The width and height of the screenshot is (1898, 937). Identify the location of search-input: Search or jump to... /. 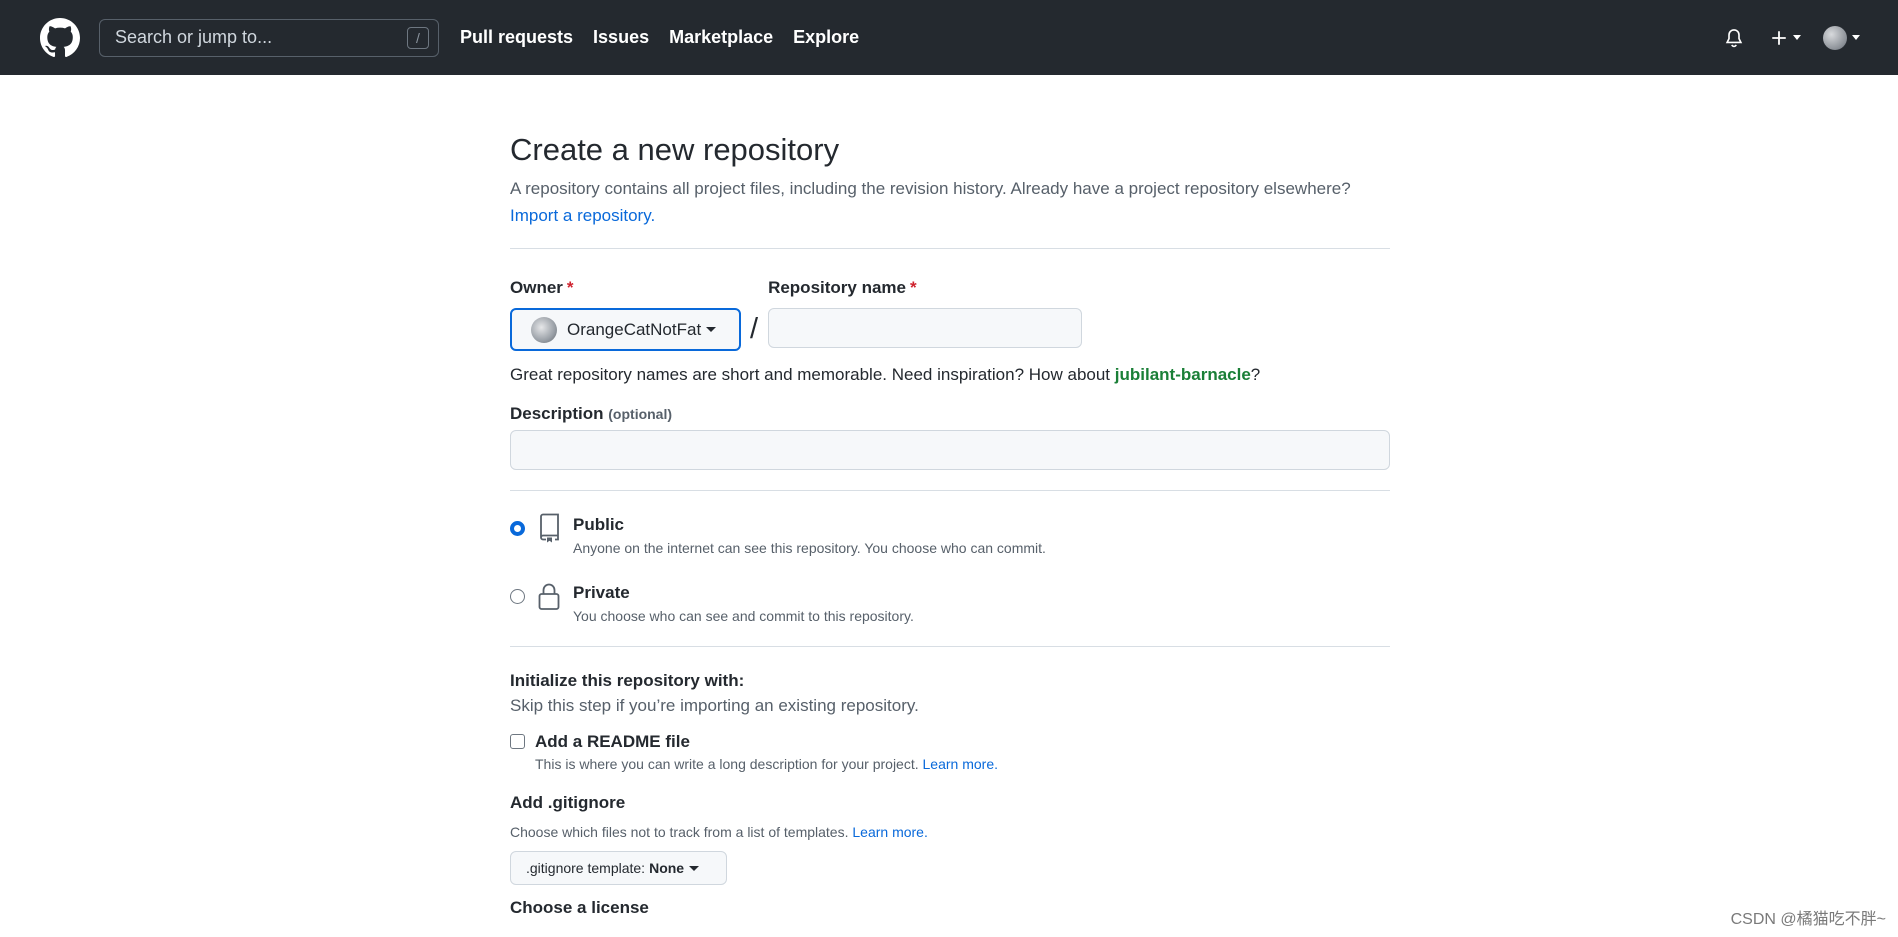
(269, 37).